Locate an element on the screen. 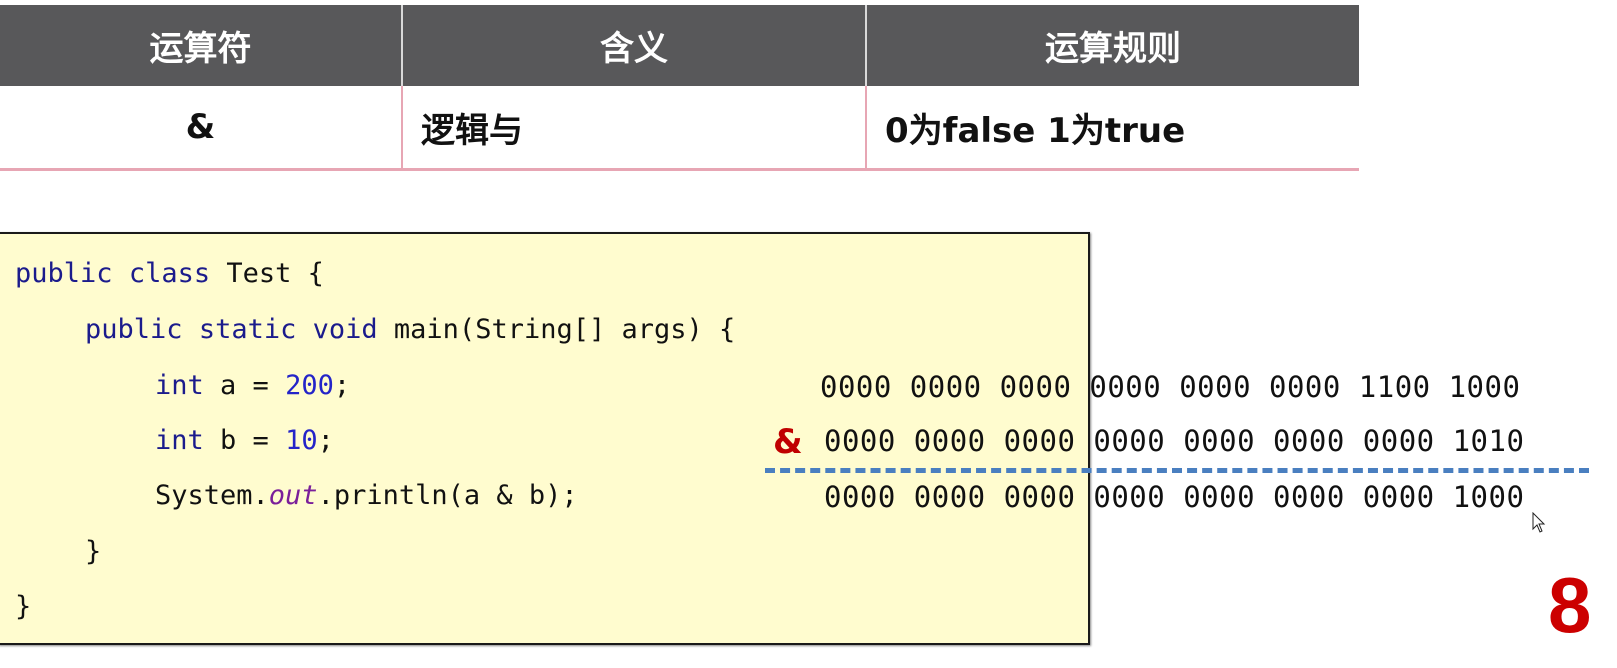  code-text: main(String[] args) { is located at coordinates (556, 329).